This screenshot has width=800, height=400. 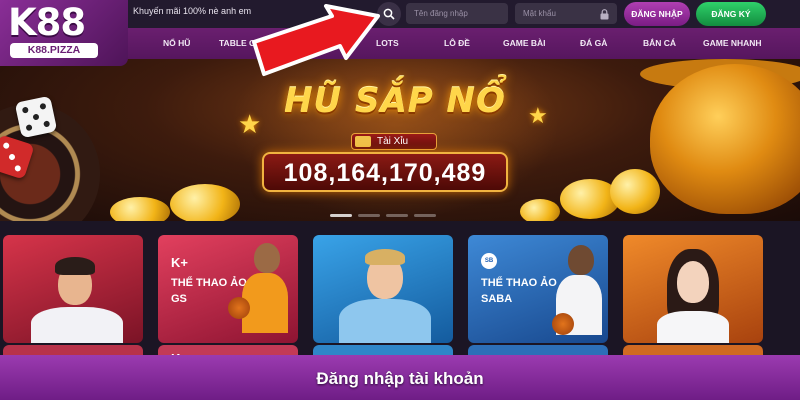 I want to click on gold-pot-image, so click(x=725, y=139).